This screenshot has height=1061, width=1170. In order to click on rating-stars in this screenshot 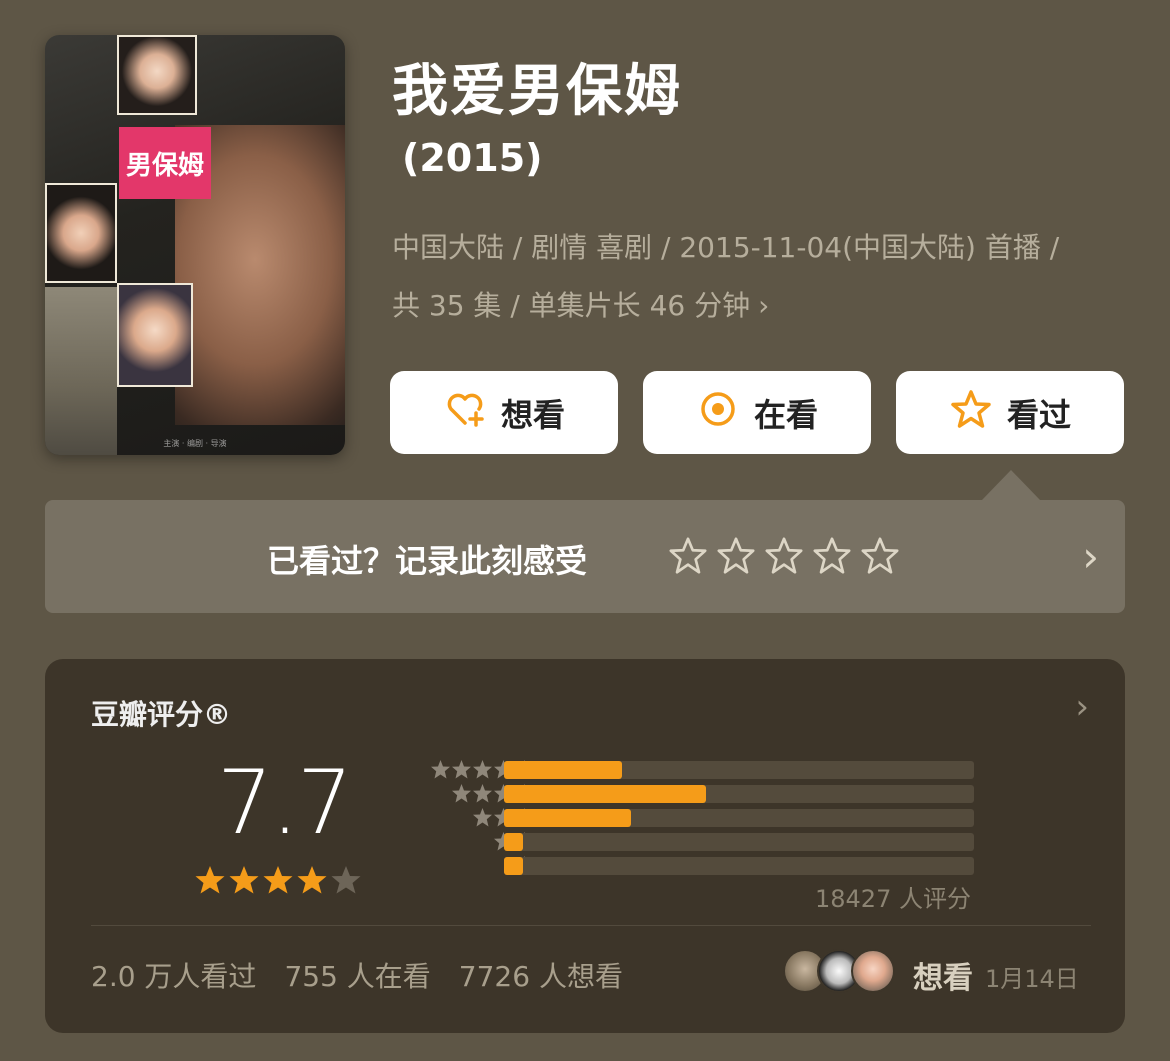, I will do `click(278, 880)`.